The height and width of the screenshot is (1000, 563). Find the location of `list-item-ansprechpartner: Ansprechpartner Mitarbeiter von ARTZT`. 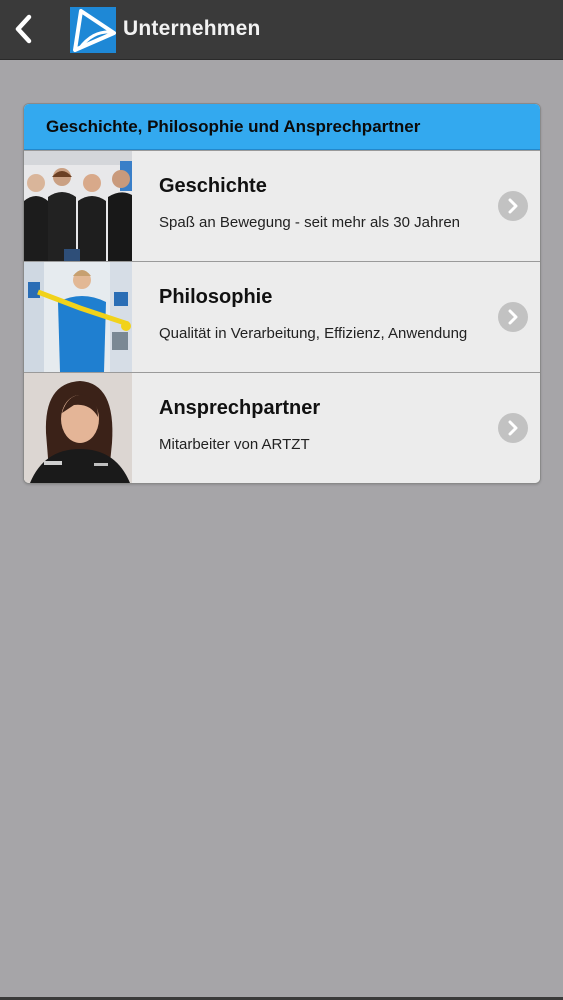

list-item-ansprechpartner: Ansprechpartner Mitarbeiter von ARTZT is located at coordinates (282, 427).